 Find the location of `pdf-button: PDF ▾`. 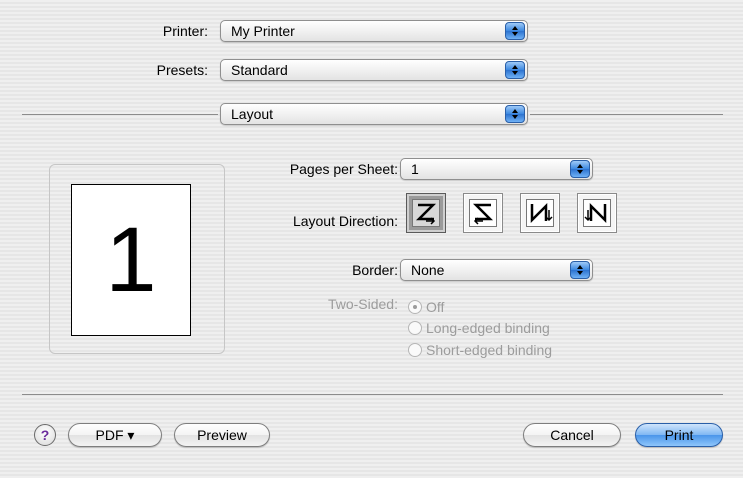

pdf-button: PDF ▾ is located at coordinates (115, 435).